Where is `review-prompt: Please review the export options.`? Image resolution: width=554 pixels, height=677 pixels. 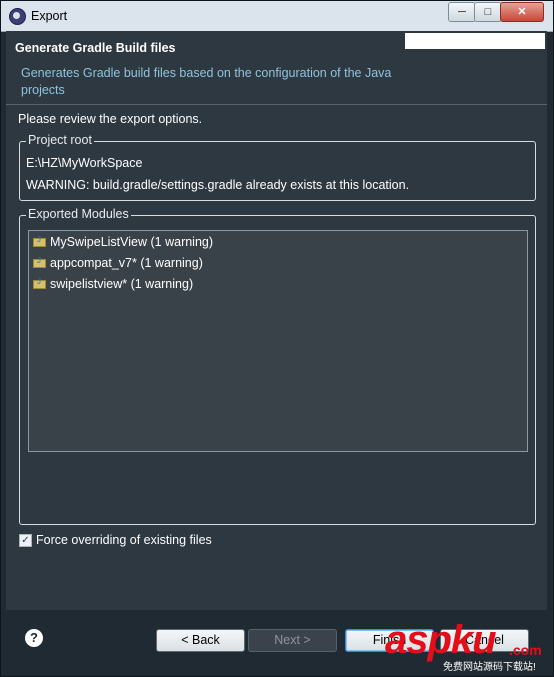
review-prompt: Please review the export options. is located at coordinates (110, 119).